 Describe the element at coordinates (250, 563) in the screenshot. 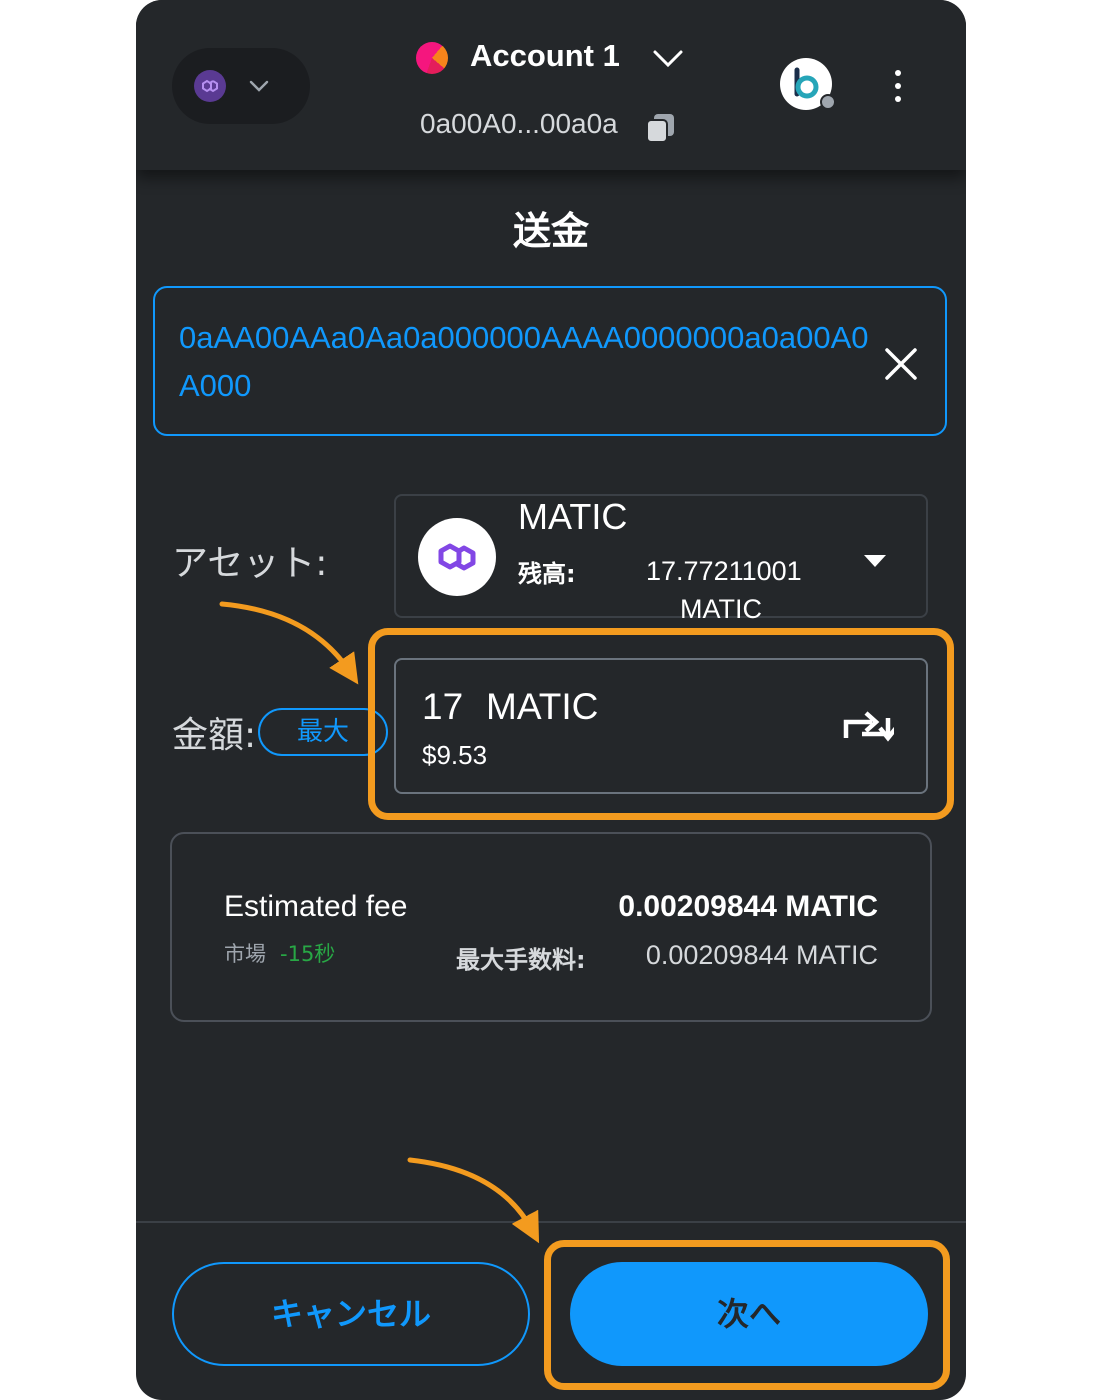

I see `asset-label: アセット:` at that location.